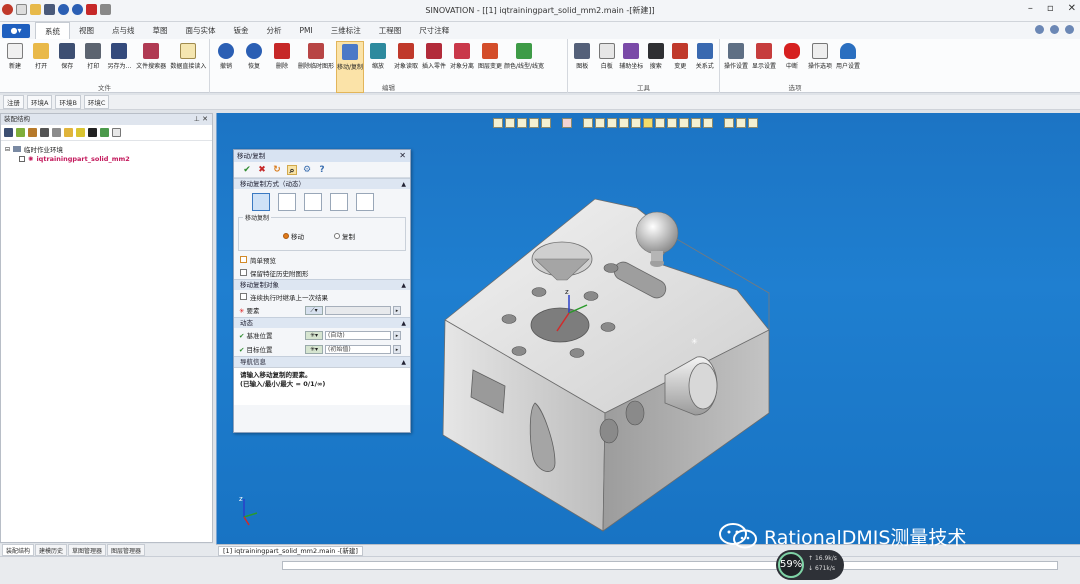  Describe the element at coordinates (346, 30) in the screenshot. I see `tab-3d-annotation: 三维标注` at that location.